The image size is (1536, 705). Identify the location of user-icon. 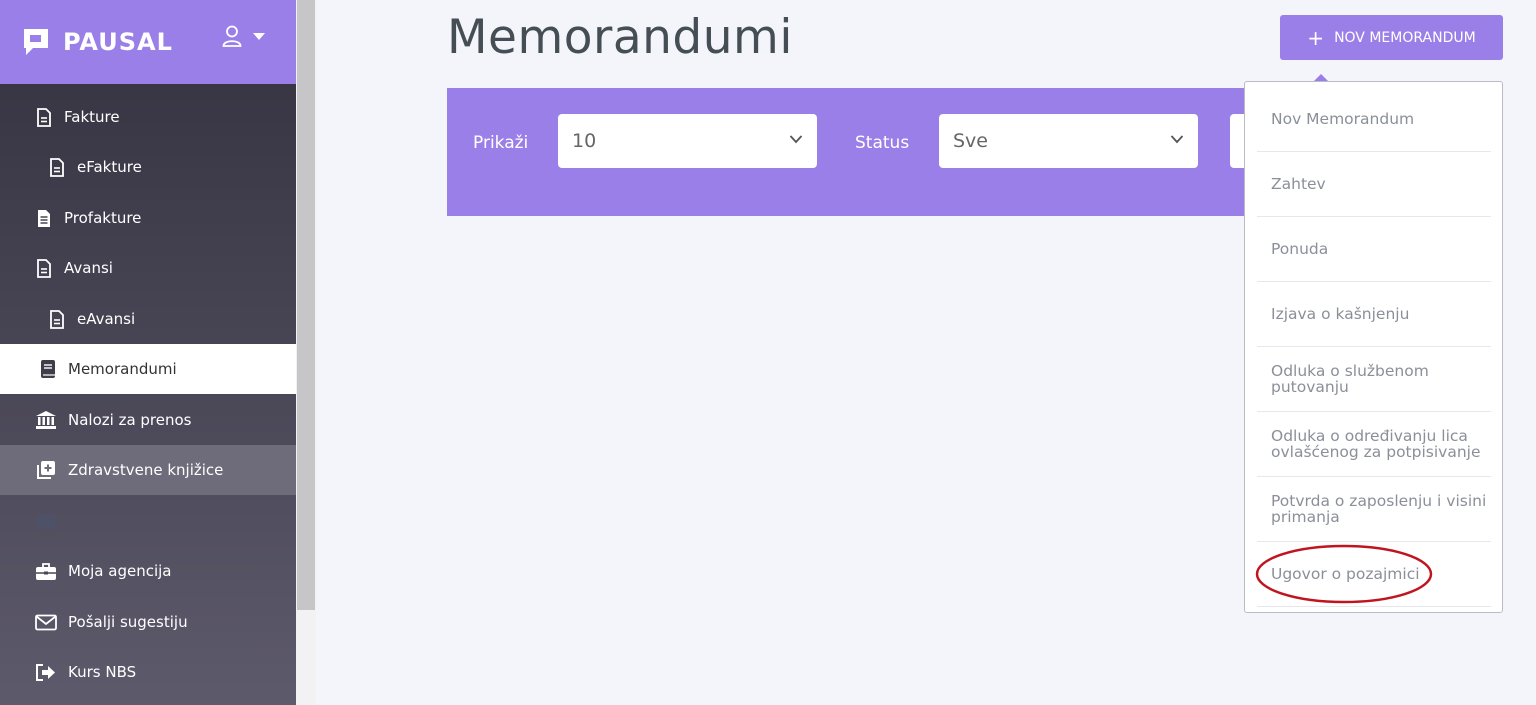
(232, 36).